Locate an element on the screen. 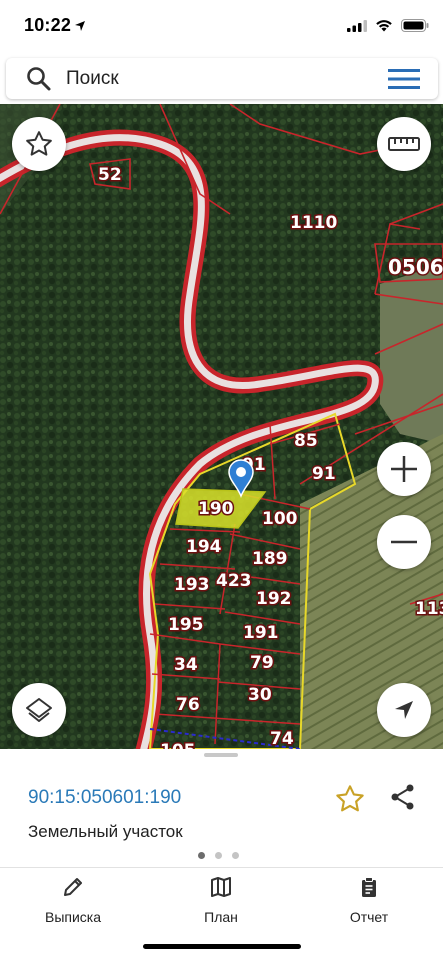 This screenshot has width=443, height=960. parcel-info-sheet: 90:15:050601:190 Земельный участок is located at coordinates (221, 808).